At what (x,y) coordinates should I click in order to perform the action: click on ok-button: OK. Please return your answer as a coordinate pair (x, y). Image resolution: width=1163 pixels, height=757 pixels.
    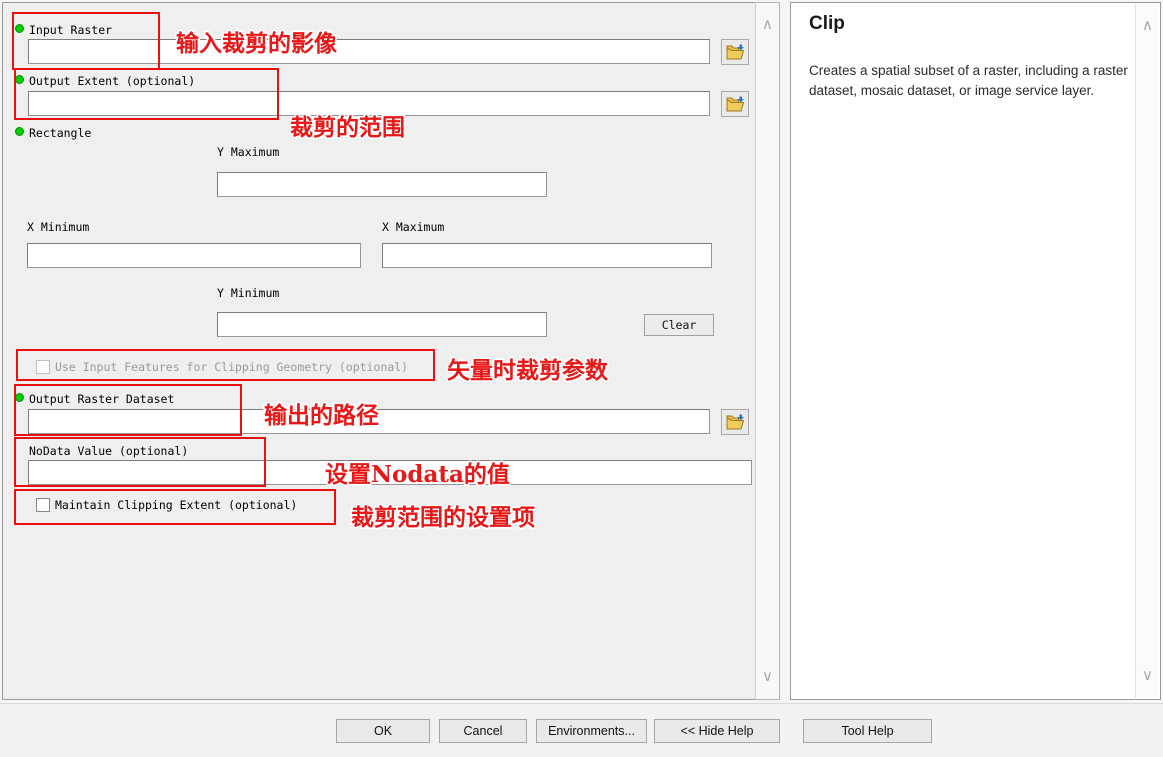
    Looking at the image, I should click on (383, 731).